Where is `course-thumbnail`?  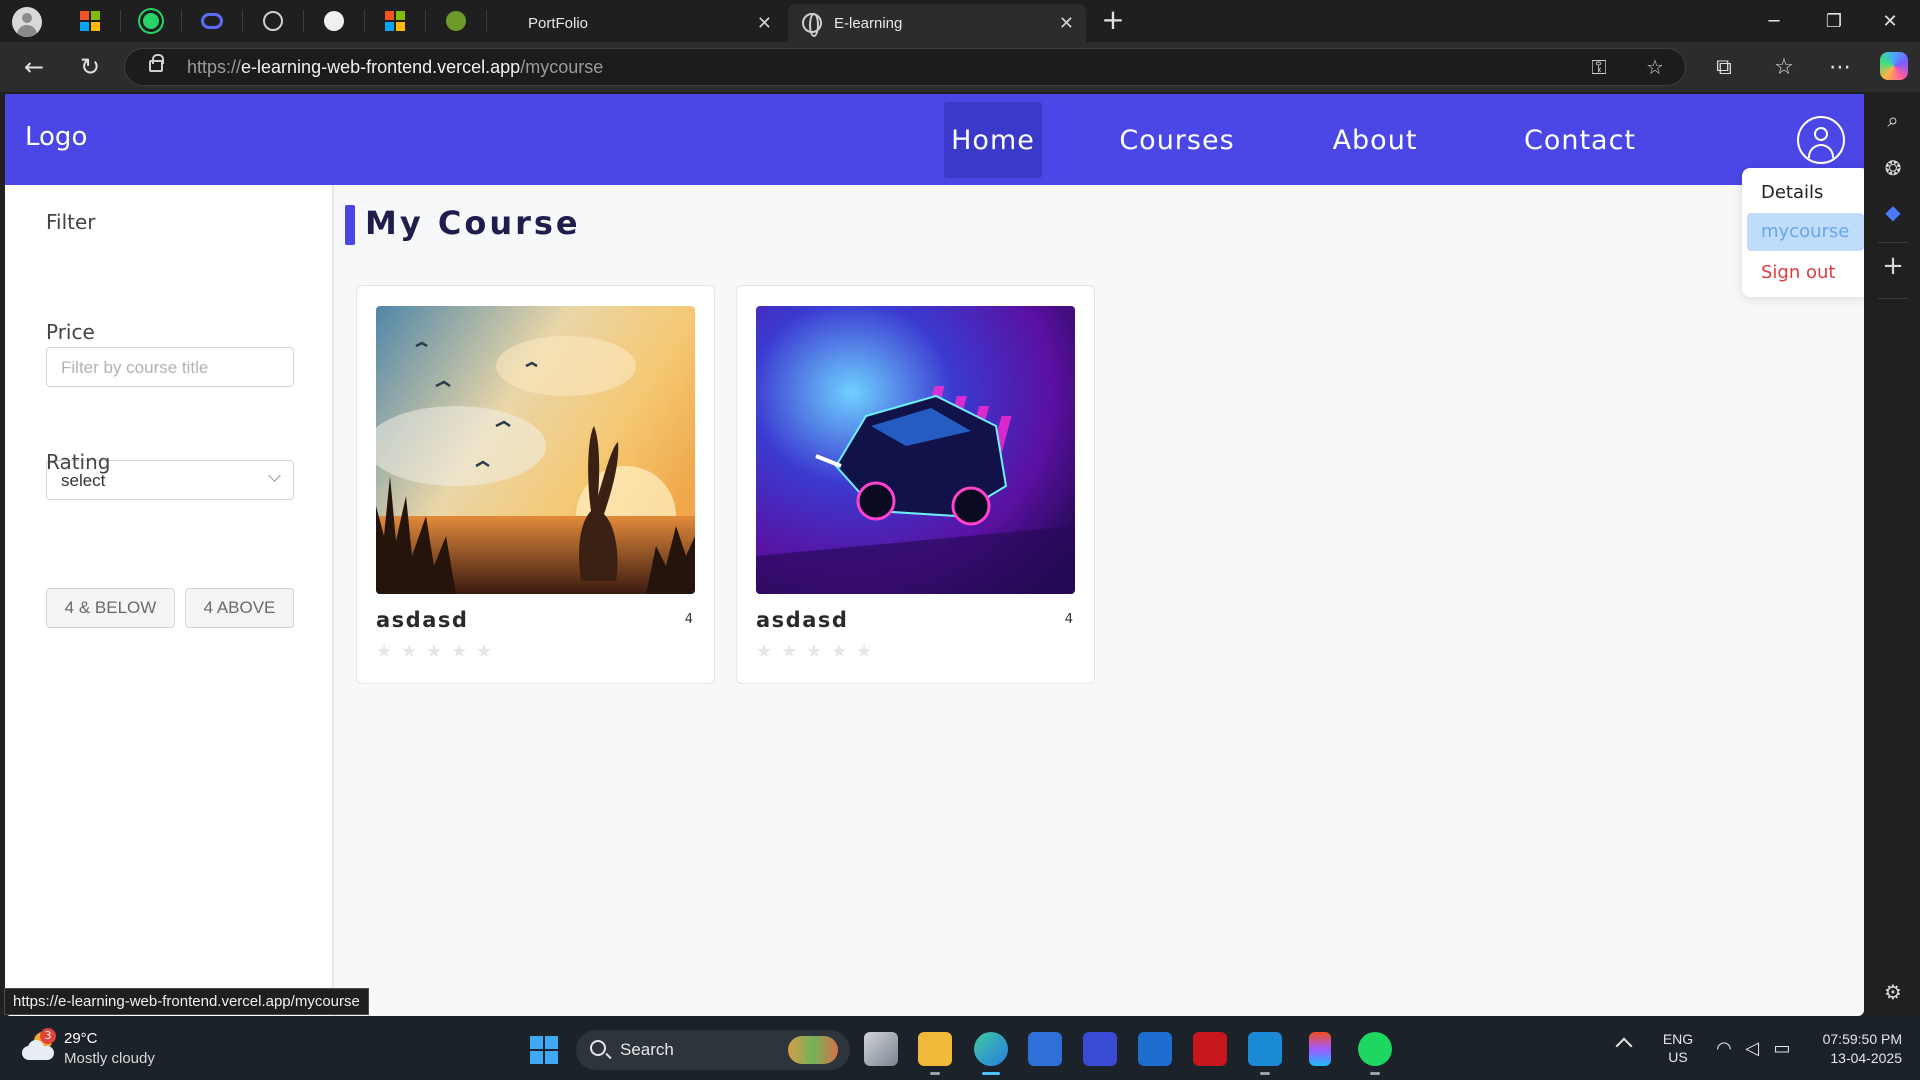 course-thumbnail is located at coordinates (915, 450).